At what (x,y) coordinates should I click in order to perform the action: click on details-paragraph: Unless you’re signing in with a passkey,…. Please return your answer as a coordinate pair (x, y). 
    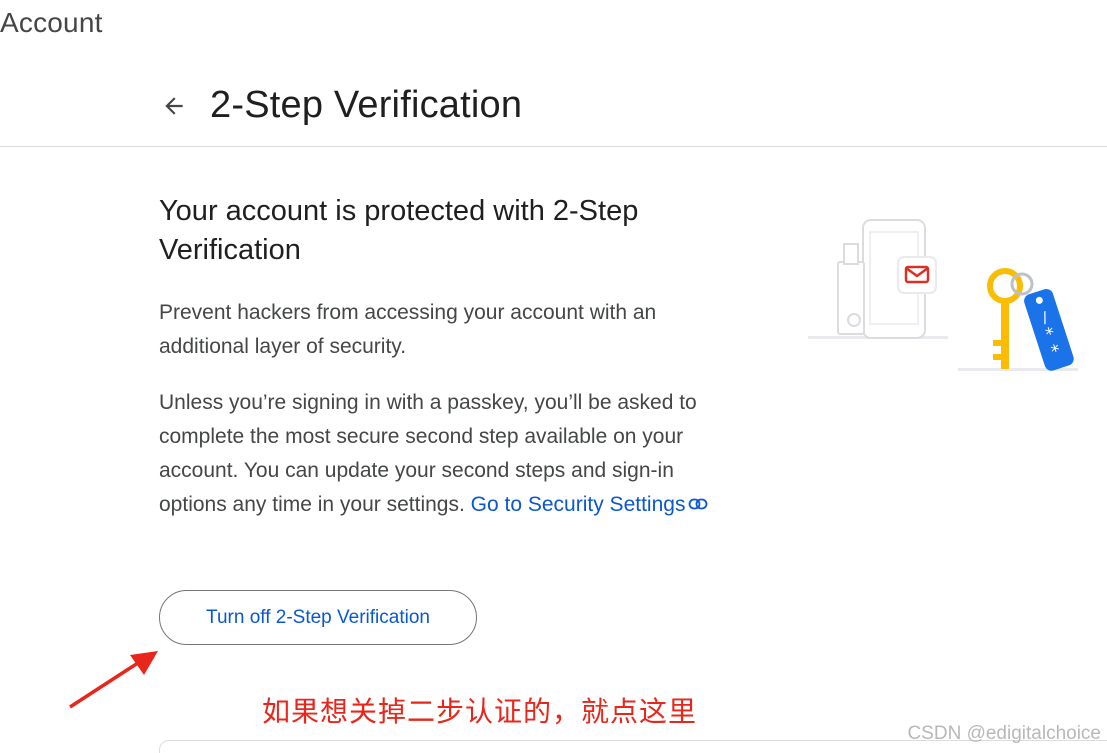
    Looking at the image, I should click on (444, 454).